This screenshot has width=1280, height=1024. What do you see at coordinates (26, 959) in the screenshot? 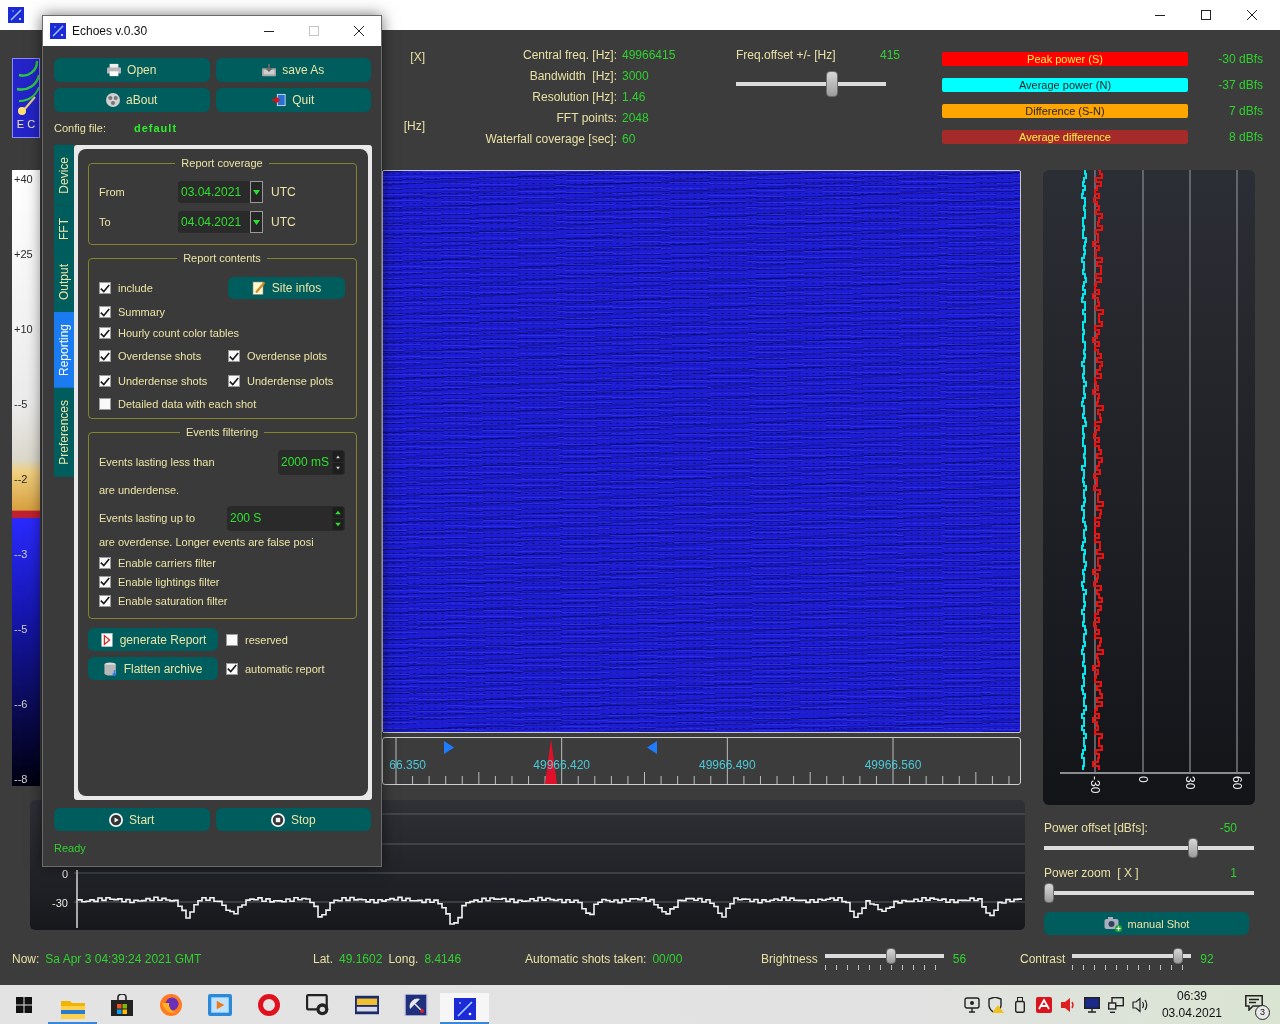
I see `status-label: Now:` at bounding box center [26, 959].